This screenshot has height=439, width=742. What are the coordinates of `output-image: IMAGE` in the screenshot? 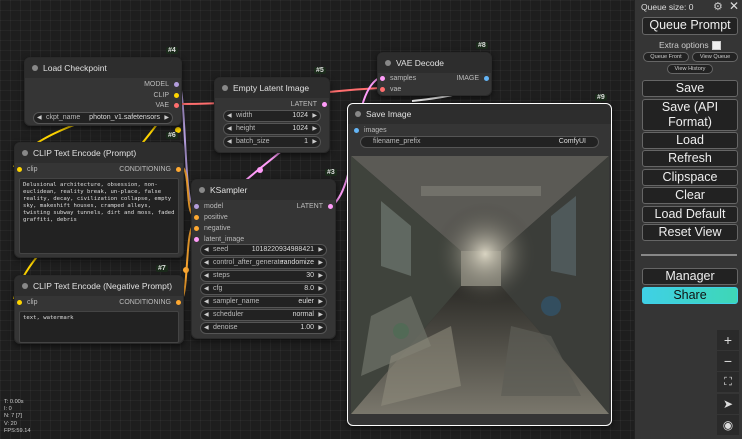 It's located at (472, 78).